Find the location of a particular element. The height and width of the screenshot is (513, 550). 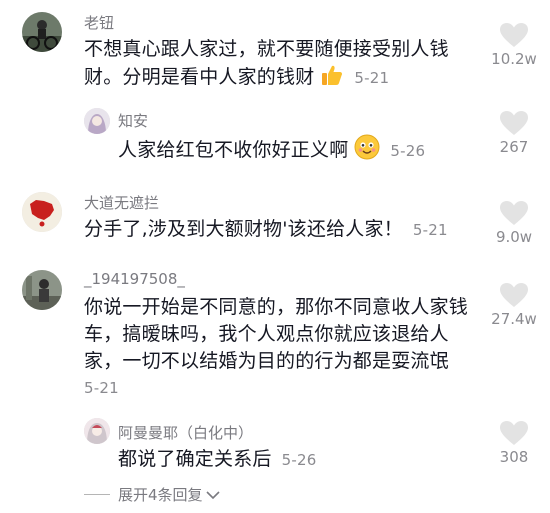

expand-replies-button: 展开4条回复 is located at coordinates (152, 494).